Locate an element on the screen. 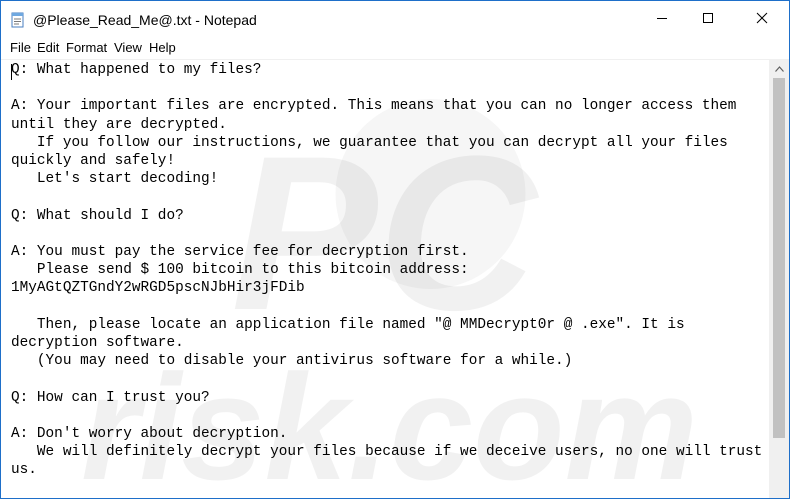  notepad-icon is located at coordinates (18, 20).